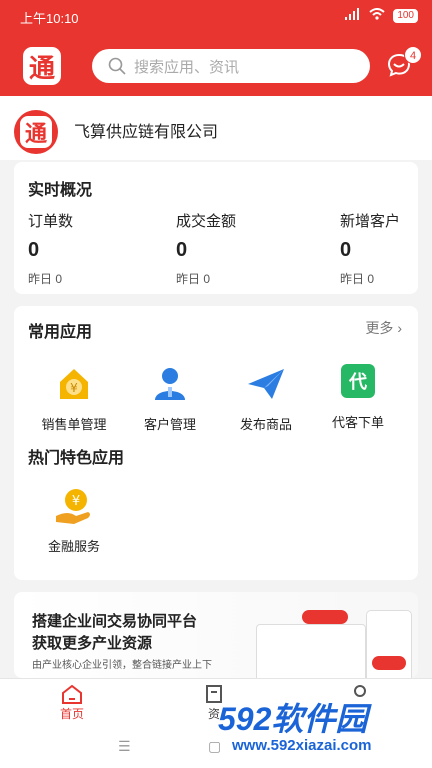 This screenshot has width=432, height=768. What do you see at coordinates (122, 665) in the screenshot?
I see `banner-line3: 由产业核心企业引领，整合链接产业上下` at bounding box center [122, 665].